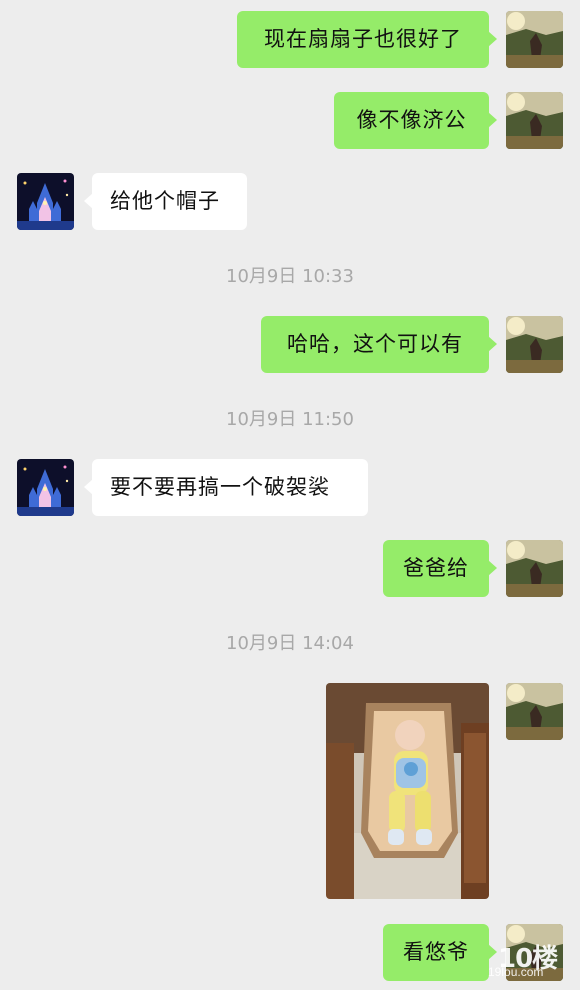 This screenshot has height=990, width=580. Describe the element at coordinates (165, 201) in the screenshot. I see `message-bubble: 给他个帽子` at that location.